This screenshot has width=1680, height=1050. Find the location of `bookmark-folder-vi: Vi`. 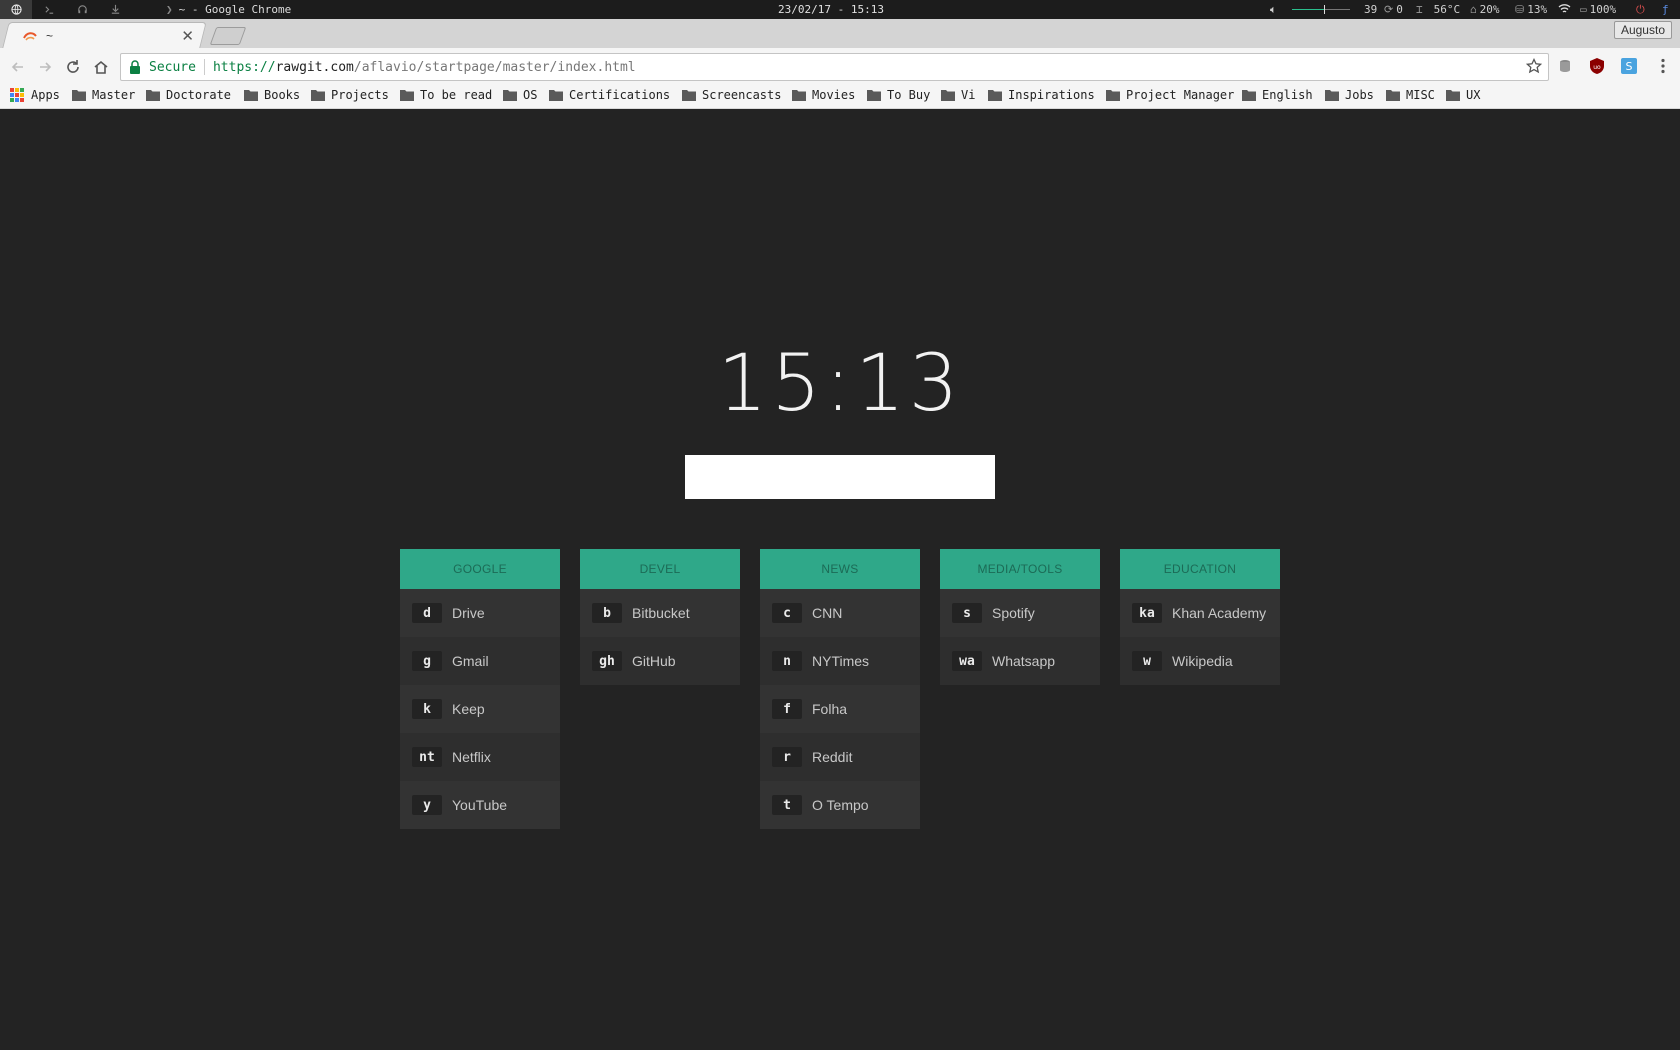

bookmark-folder-vi: Vi is located at coordinates (958, 95).